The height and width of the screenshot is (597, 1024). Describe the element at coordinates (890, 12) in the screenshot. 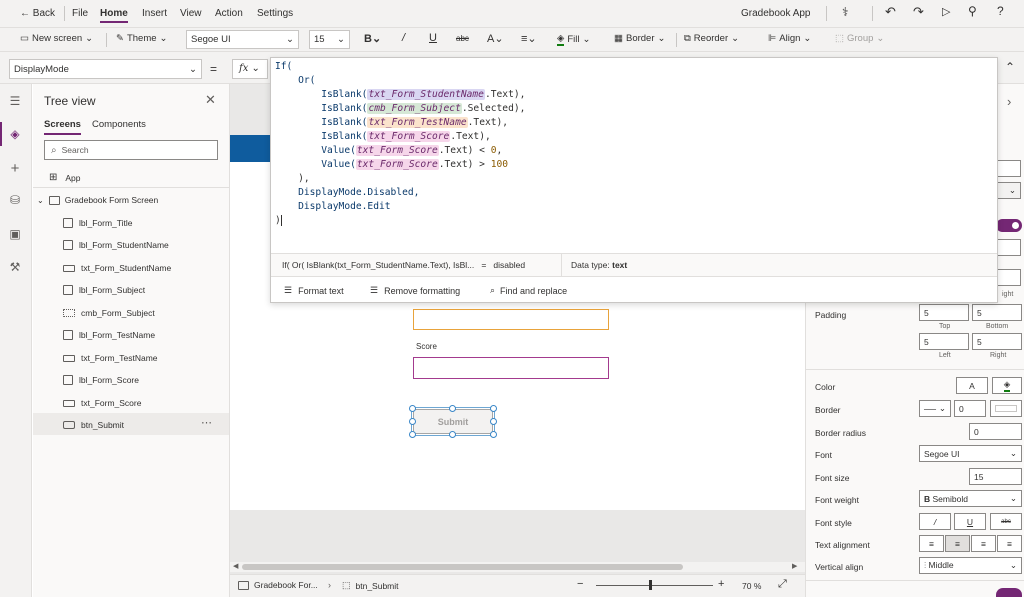

I see `undo-icon: ↶` at that location.